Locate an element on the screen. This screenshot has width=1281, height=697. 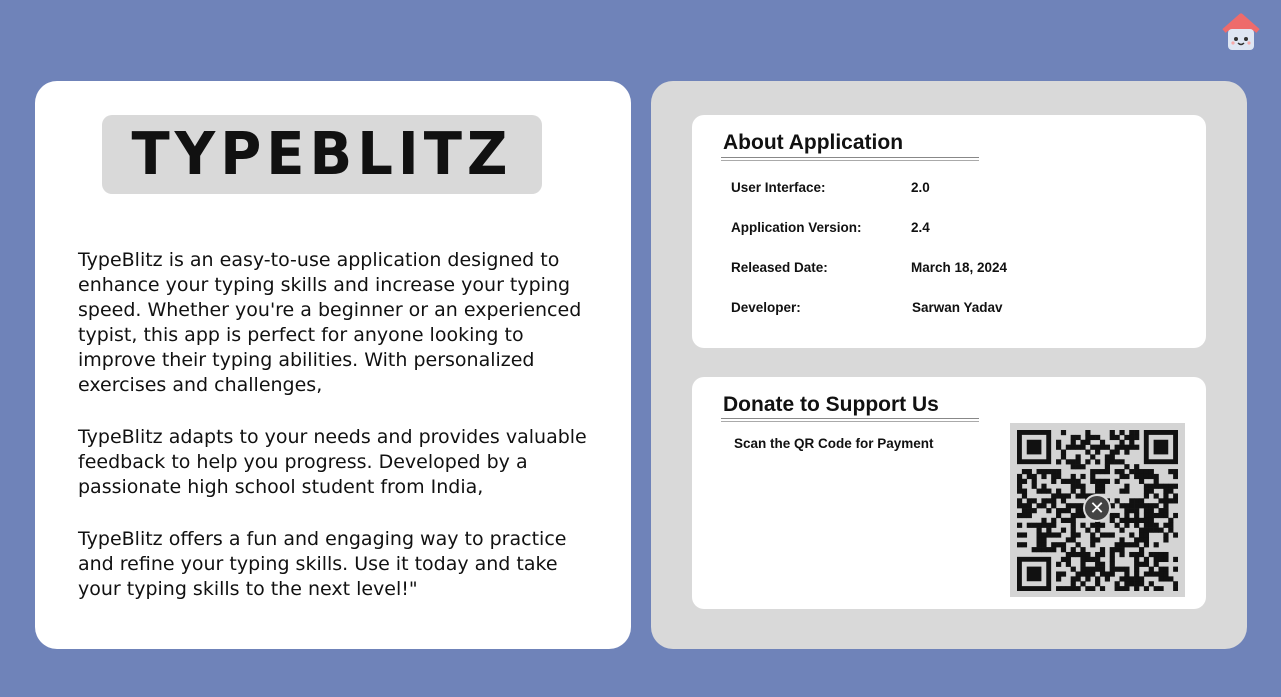
info-label: User Interface: is located at coordinates (778, 187).